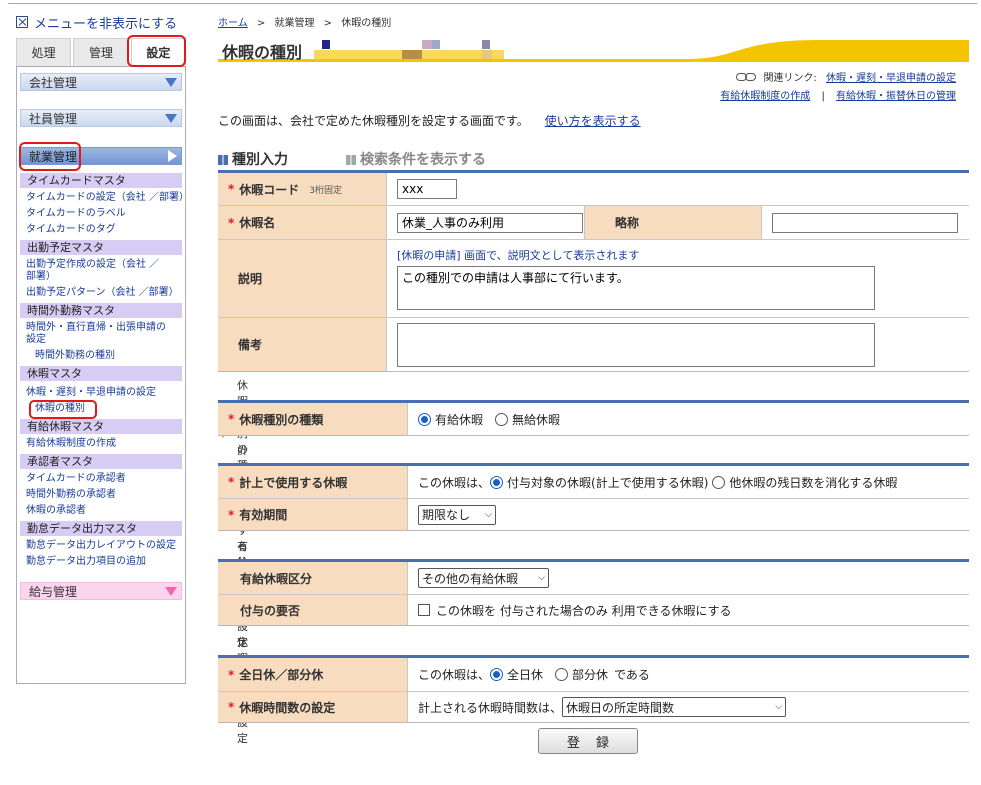 The image size is (981, 785). Describe the element at coordinates (719, 482) in the screenshot. I see `radio-consume-other` at that location.